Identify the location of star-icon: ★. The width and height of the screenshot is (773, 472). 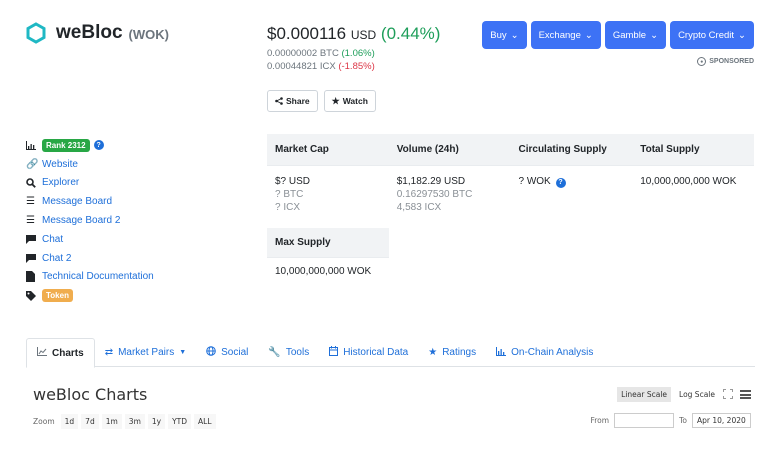
(335, 100).